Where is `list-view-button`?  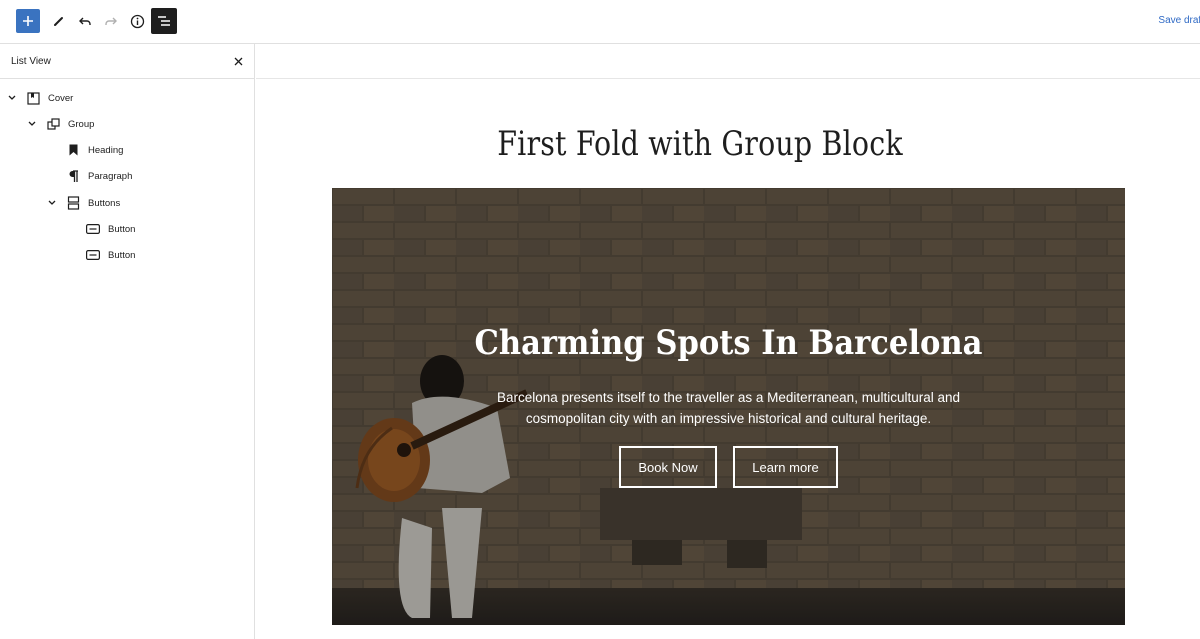
list-view-button is located at coordinates (164, 21).